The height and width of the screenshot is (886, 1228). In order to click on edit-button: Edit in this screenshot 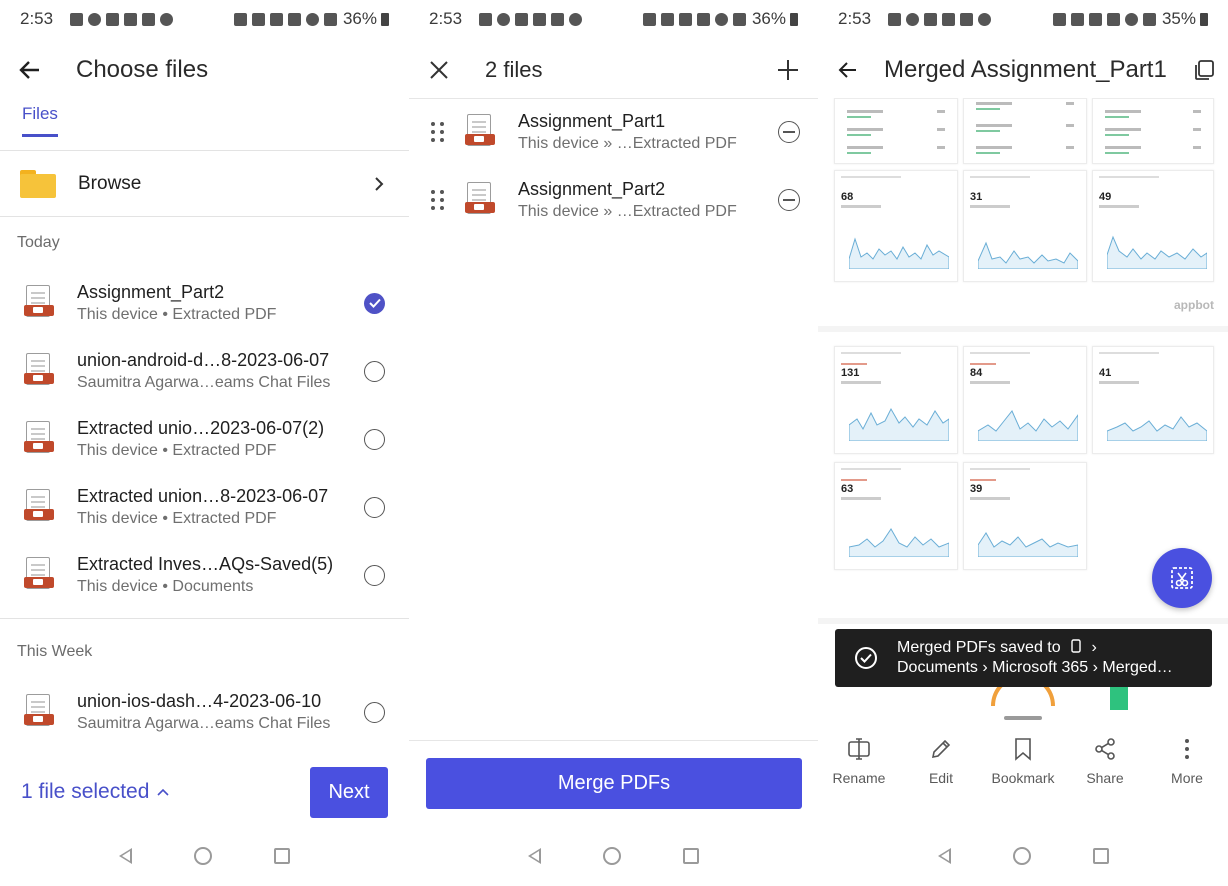, I will do `click(941, 766)`.